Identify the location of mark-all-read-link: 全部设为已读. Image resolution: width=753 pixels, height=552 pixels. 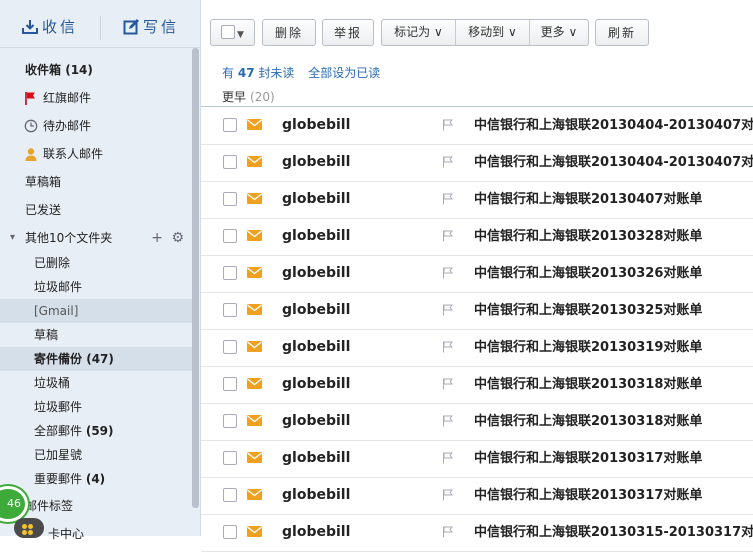
(344, 73).